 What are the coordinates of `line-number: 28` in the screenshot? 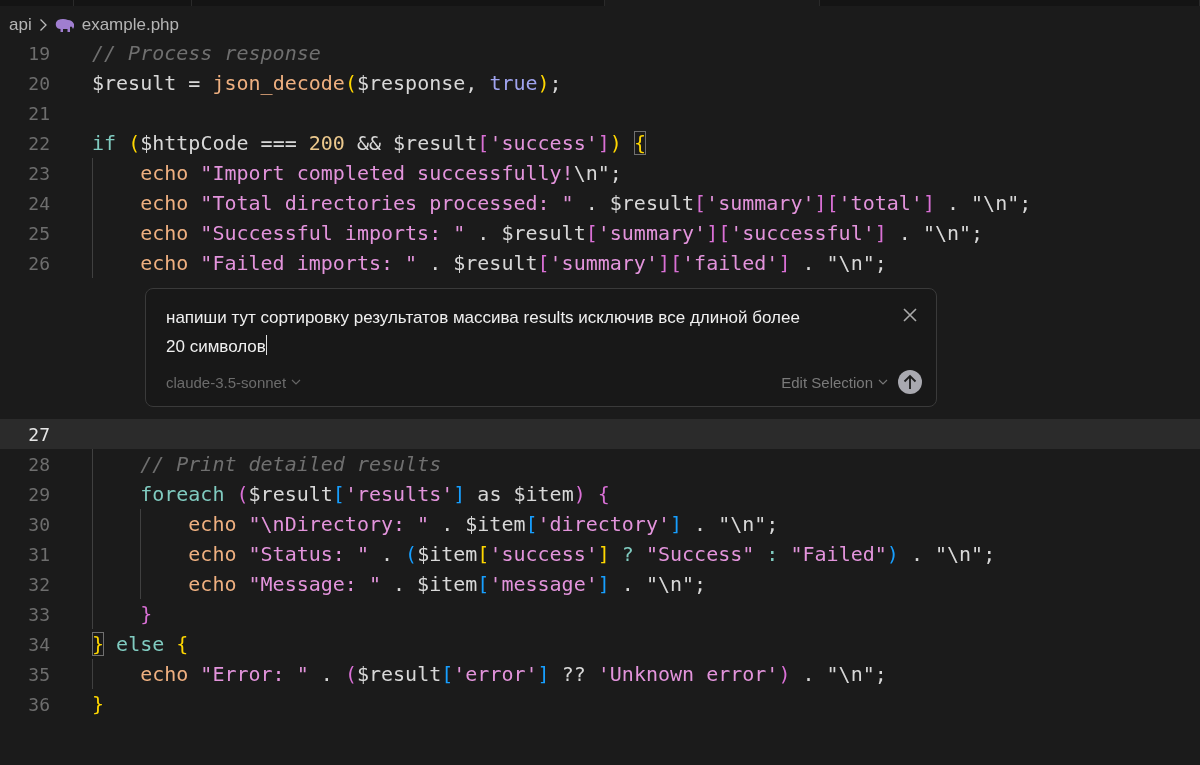 It's located at (38, 464).